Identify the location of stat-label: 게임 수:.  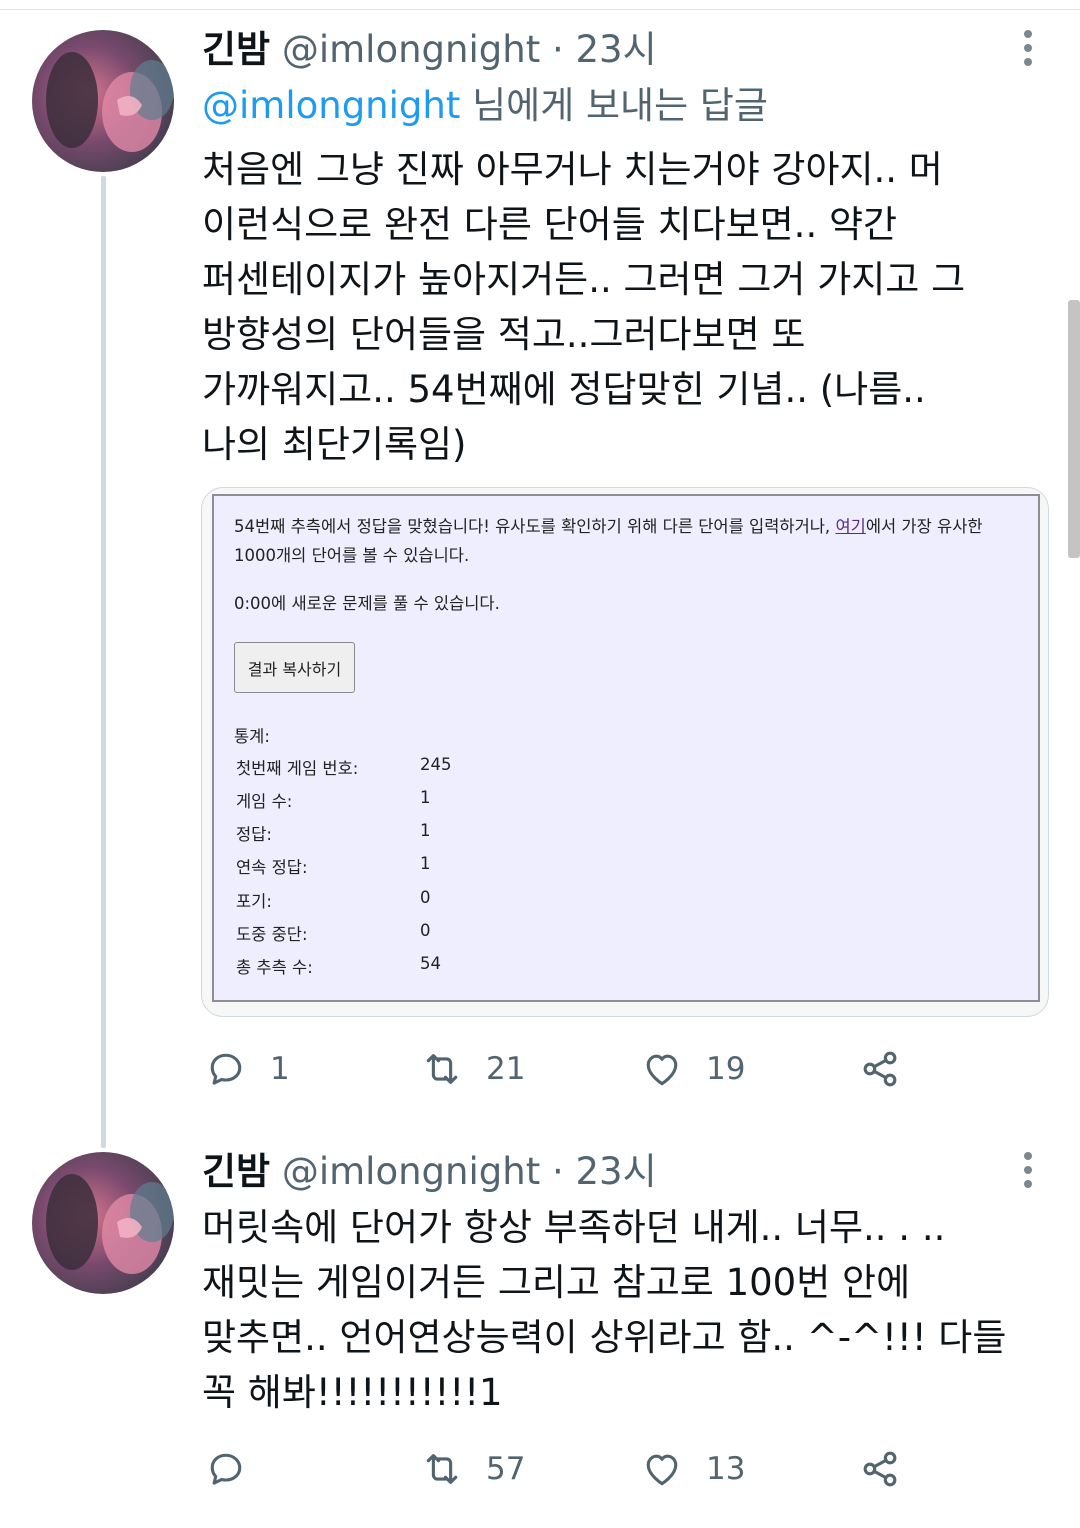
(264, 801).